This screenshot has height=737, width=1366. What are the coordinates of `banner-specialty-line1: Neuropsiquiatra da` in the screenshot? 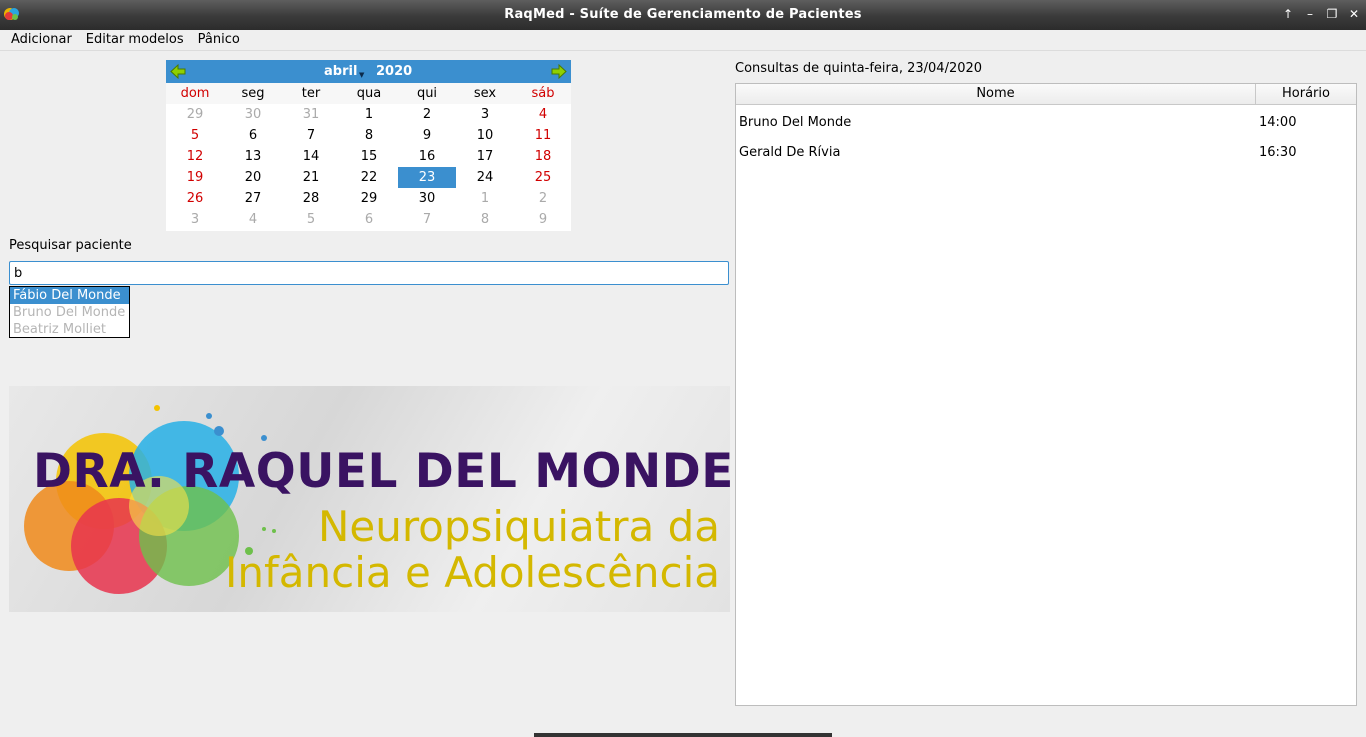 It's located at (518, 526).